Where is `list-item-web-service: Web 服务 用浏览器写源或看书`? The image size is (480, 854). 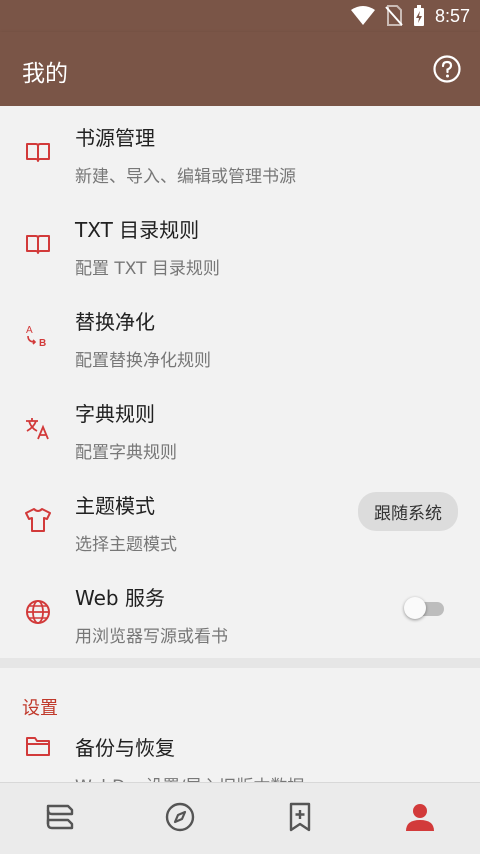
list-item-web-service: Web 服务 用浏览器写源或看书 is located at coordinates (240, 612).